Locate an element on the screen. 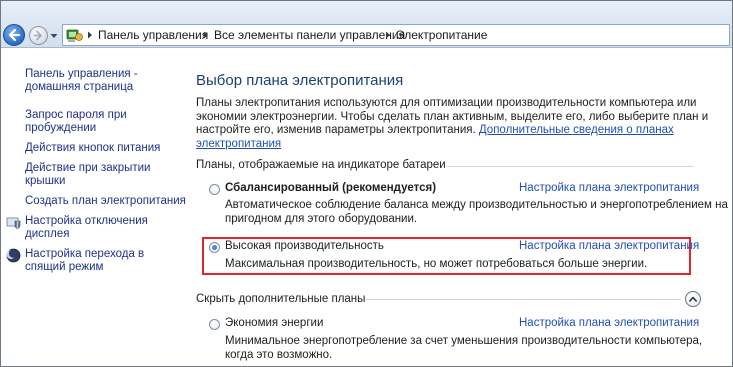  sidebar-item-label: Запрос пароля при is located at coordinates (76, 115).